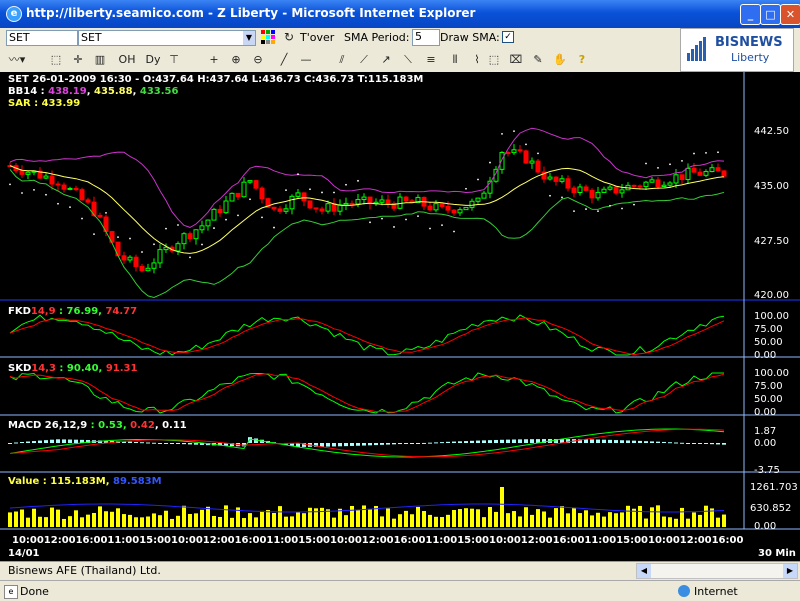  What do you see at coordinates (174, 60) in the screenshot?
I see `transform-icon: ⊤` at bounding box center [174, 60].